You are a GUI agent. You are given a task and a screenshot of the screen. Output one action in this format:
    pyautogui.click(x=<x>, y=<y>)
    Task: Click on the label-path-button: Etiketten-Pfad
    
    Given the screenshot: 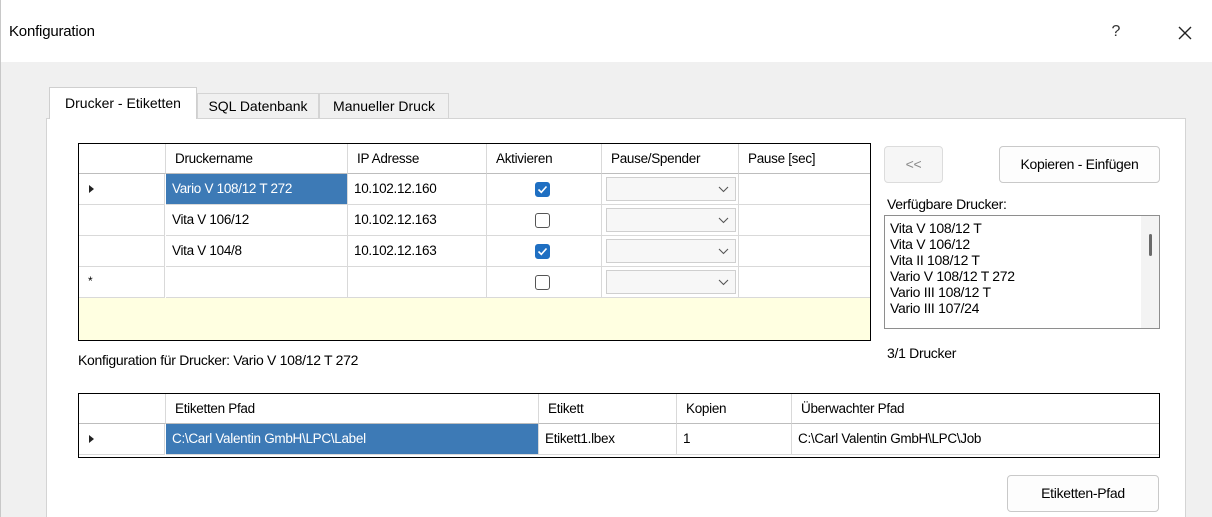 What is the action you would take?
    pyautogui.click(x=1083, y=493)
    